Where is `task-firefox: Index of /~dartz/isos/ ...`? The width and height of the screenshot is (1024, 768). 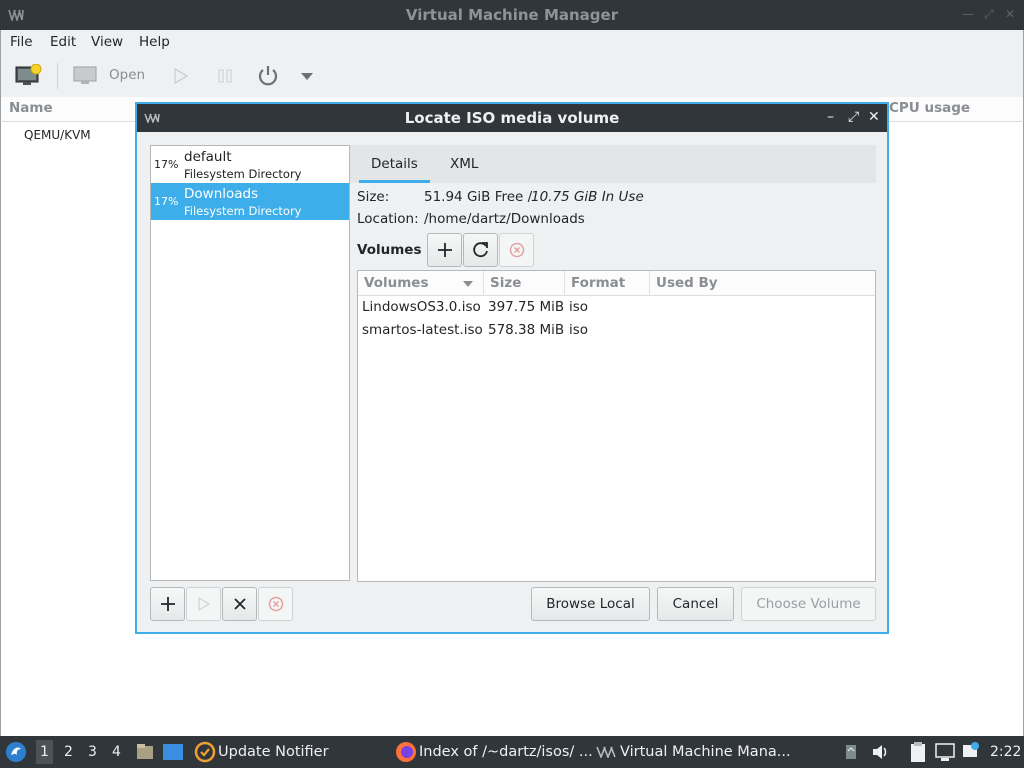
task-firefox: Index of /~dartz/isos/ ... is located at coordinates (506, 752).